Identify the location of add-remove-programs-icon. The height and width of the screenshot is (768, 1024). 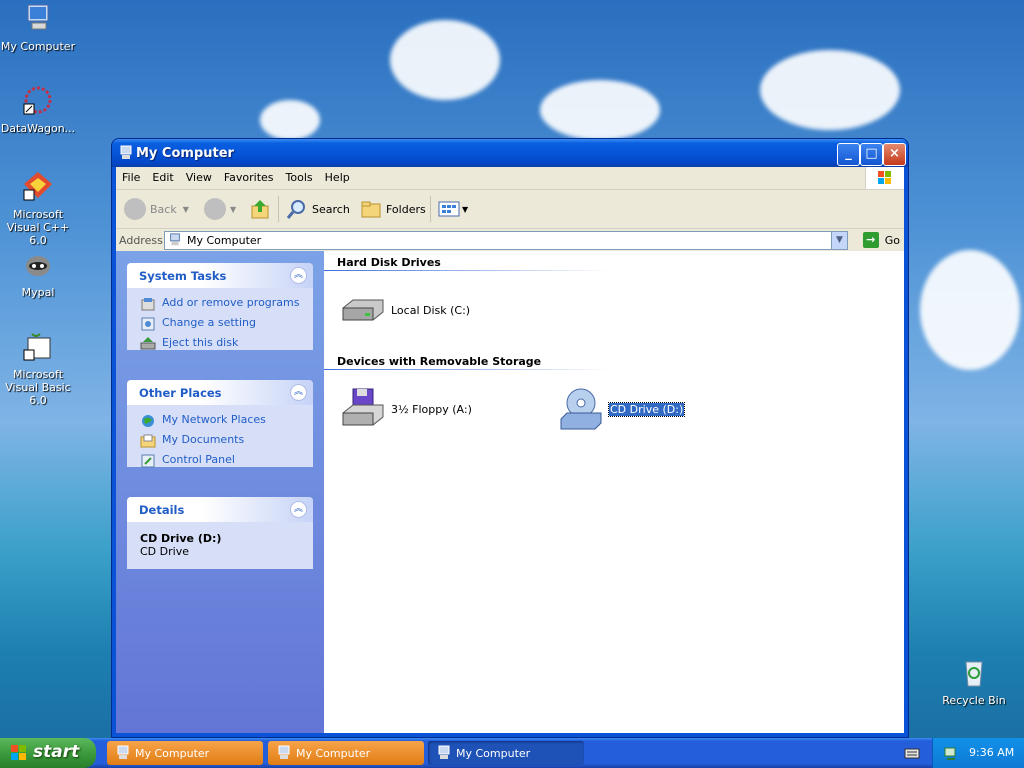
(148, 304).